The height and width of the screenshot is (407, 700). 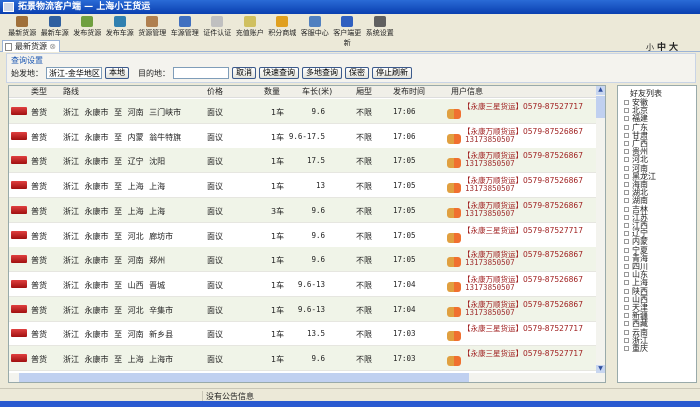 What do you see at coordinates (22, 26) in the screenshot?
I see `toolbar-button: 最新货源` at bounding box center [22, 26].